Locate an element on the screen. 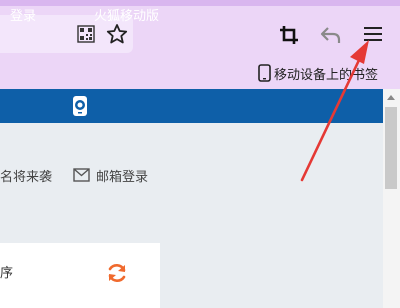 This screenshot has width=400, height=308. mail-icon is located at coordinates (81, 175).